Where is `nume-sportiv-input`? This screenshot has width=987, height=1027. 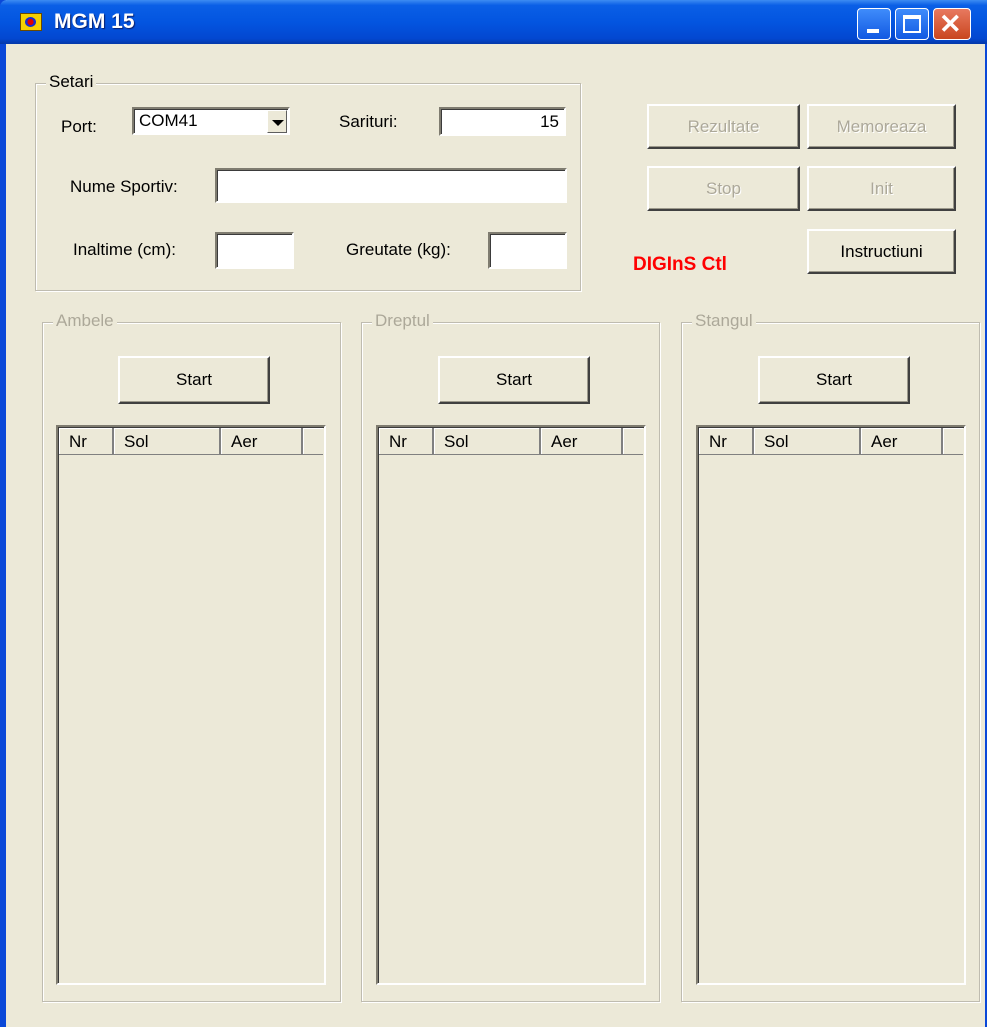
nume-sportiv-input is located at coordinates (391, 185).